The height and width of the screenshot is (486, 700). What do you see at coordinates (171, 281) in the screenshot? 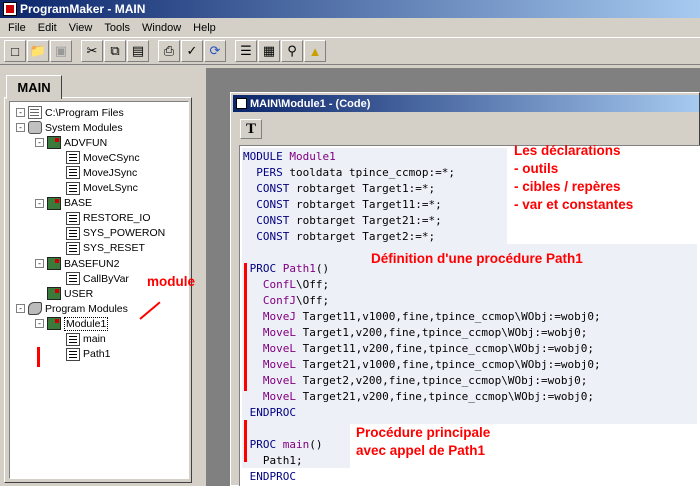
I see `annotation-module: module` at bounding box center [171, 281].